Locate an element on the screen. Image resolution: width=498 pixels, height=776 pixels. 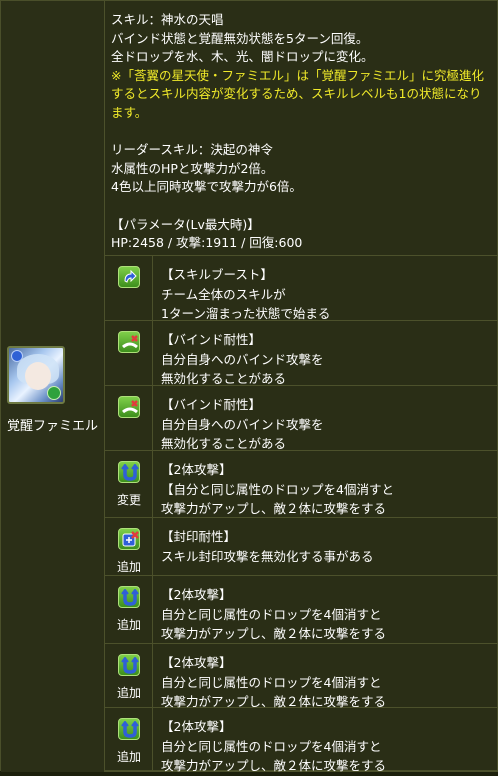
wood-subattribute-icon is located at coordinates (54, 393).